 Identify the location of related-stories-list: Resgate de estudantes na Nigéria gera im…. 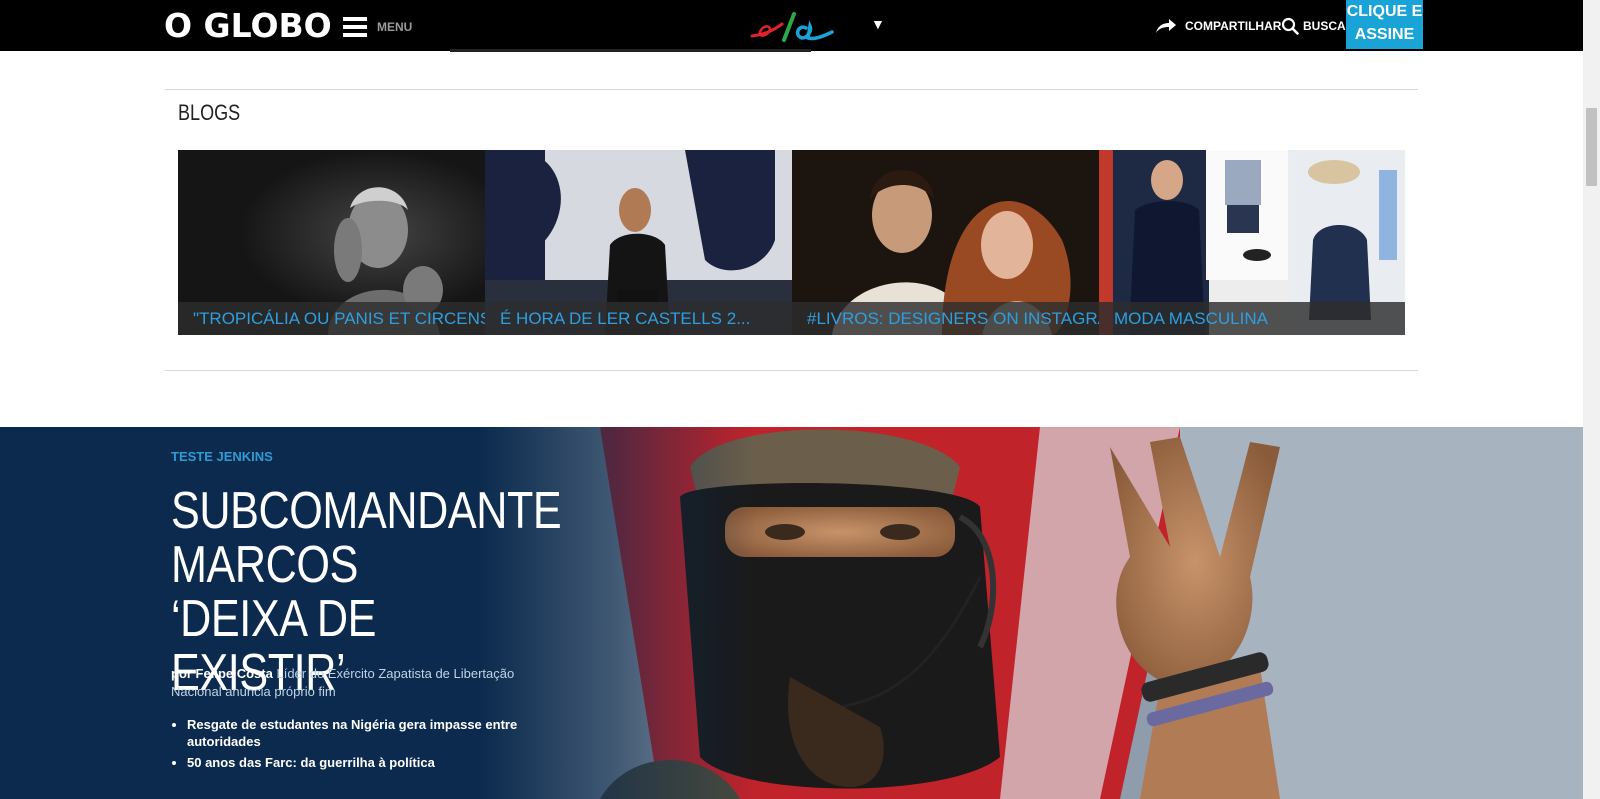
(359, 745).